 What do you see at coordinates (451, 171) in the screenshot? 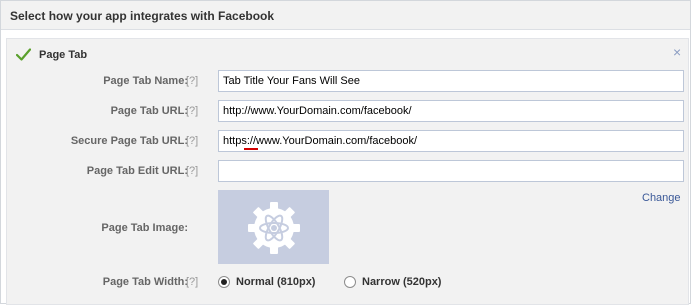
I see `page-tab-edit-url-input` at bounding box center [451, 171].